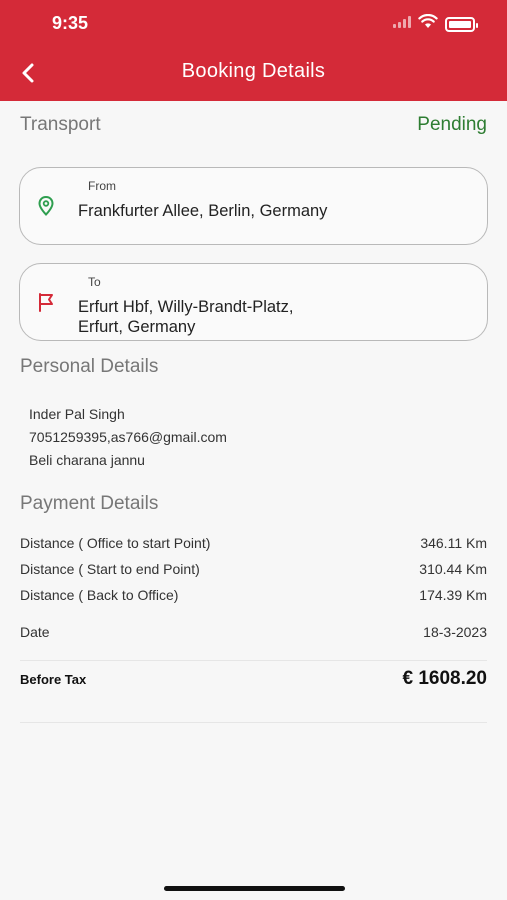 Image resolution: width=507 pixels, height=900 pixels. I want to click on from-location-card: From Frankfurter Allee, Berlin, Germany, so click(253, 206).